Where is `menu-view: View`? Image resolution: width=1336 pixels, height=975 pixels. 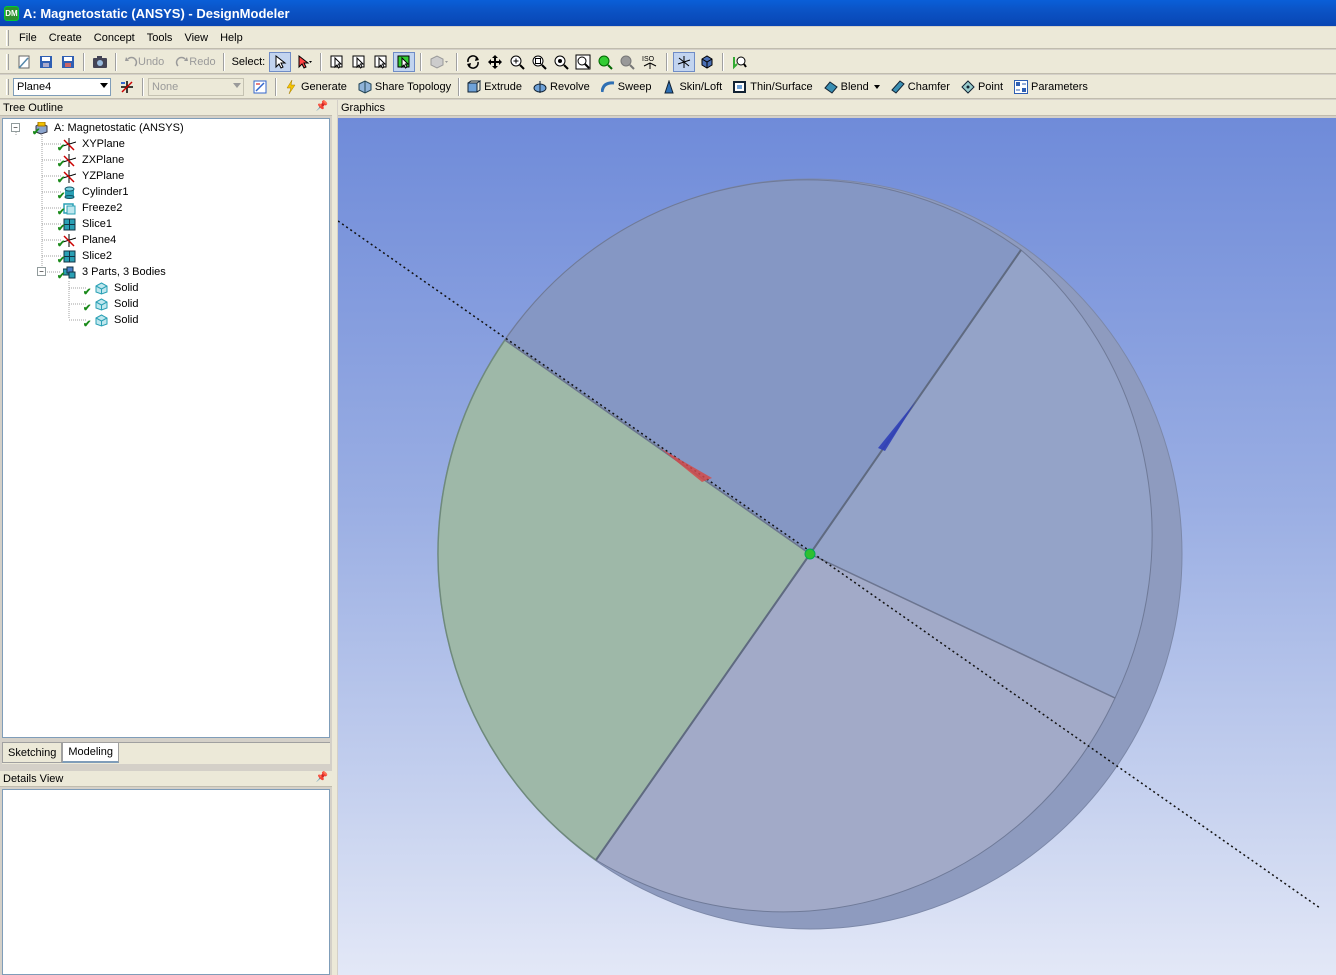 menu-view: View is located at coordinates (196, 38).